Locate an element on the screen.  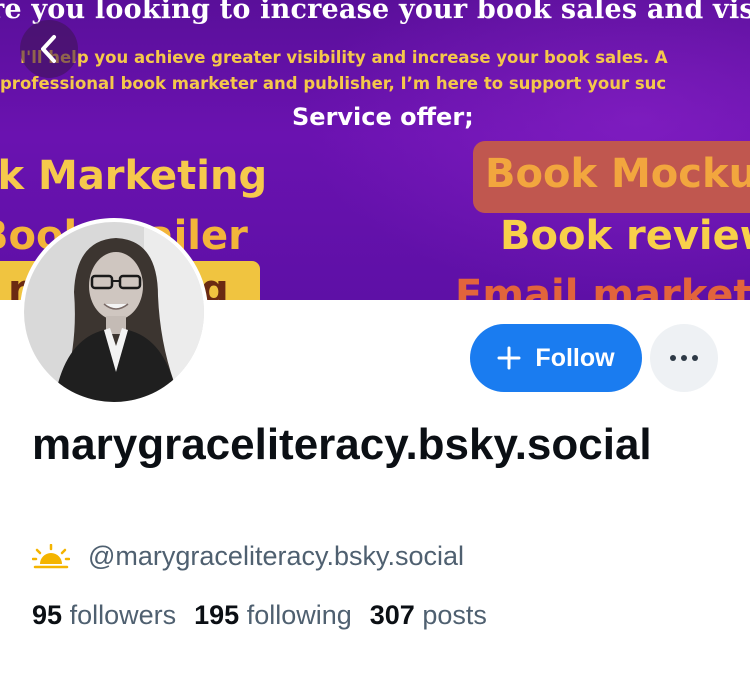
chevron-left-icon is located at coordinates (48, 49).